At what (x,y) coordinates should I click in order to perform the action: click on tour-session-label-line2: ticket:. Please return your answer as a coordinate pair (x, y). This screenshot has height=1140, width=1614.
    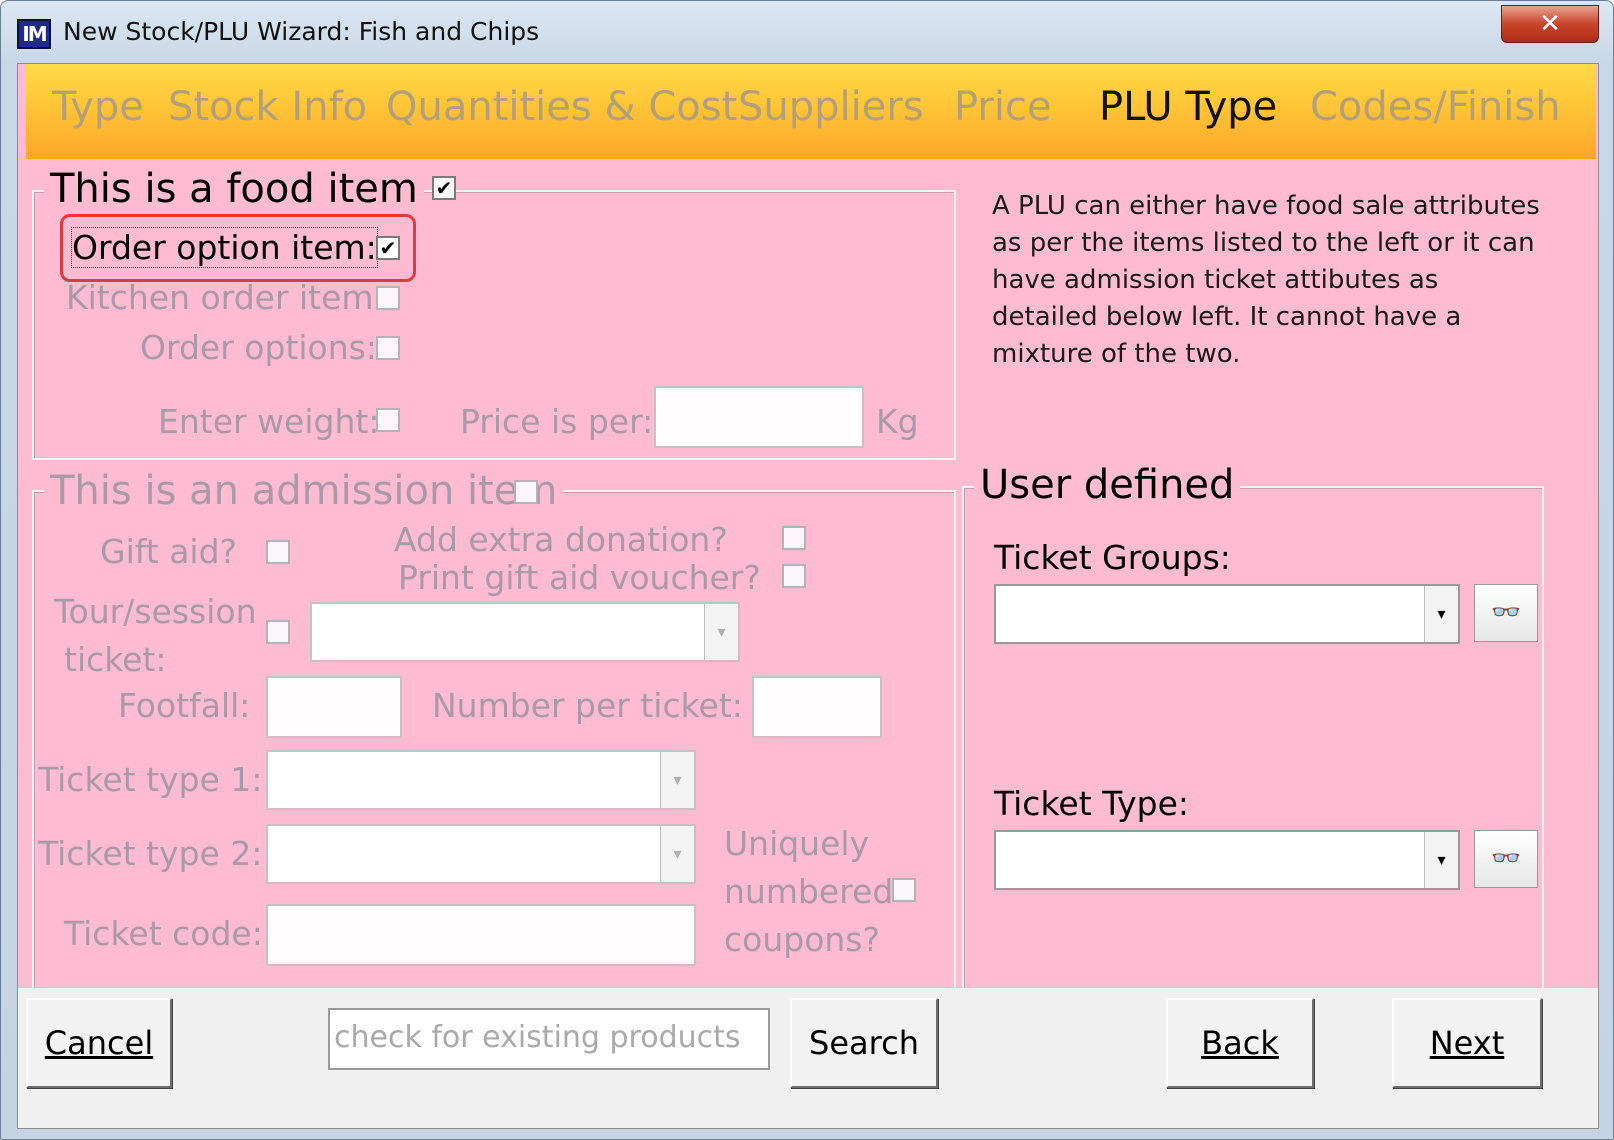
    Looking at the image, I should click on (115, 659).